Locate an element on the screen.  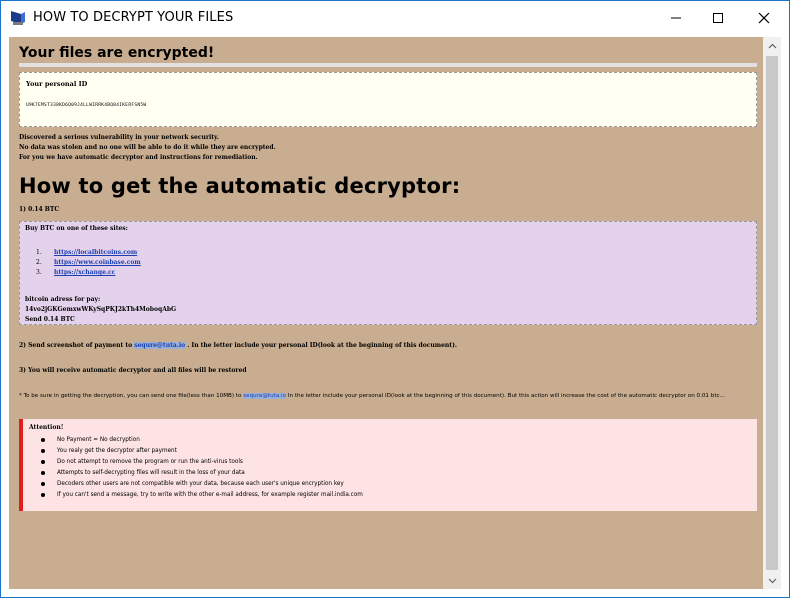
site-list-item: 1. https://localbitcoins.com is located at coordinates (86, 252).